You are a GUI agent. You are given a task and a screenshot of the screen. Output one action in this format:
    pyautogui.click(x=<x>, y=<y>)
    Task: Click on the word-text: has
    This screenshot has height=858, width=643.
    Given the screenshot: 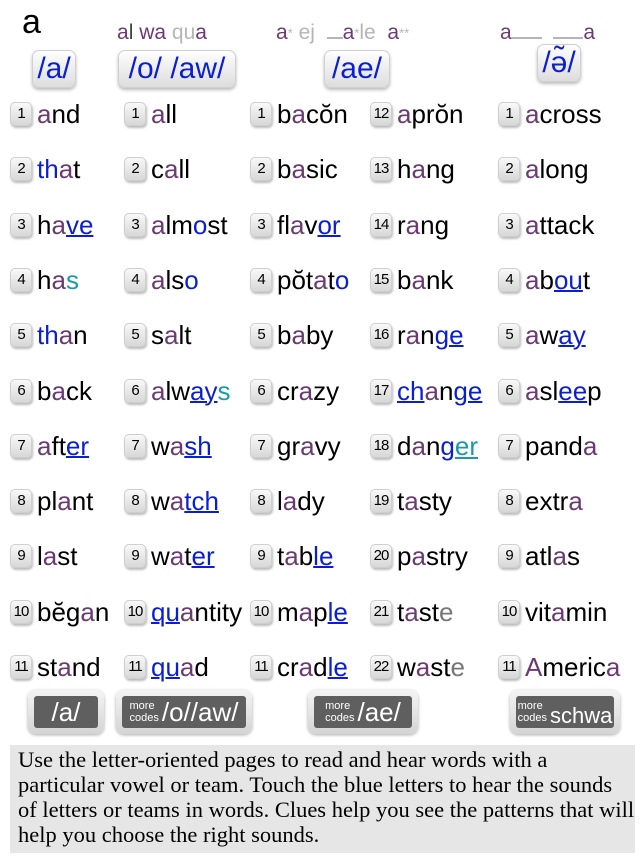 What is the action you would take?
    pyautogui.click(x=58, y=280)
    